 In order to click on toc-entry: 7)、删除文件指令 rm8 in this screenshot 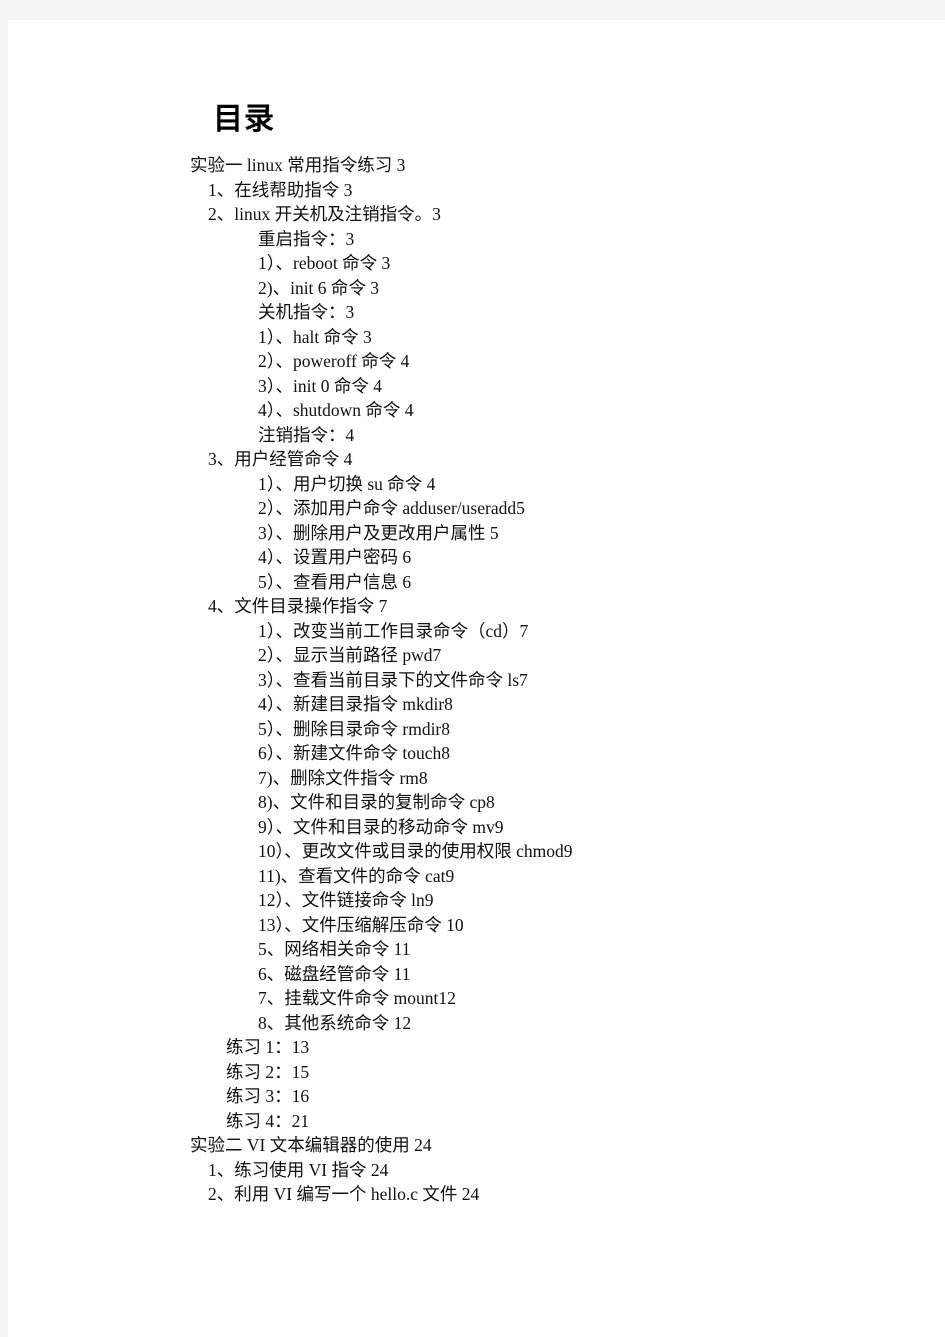, I will do `click(476, 778)`.